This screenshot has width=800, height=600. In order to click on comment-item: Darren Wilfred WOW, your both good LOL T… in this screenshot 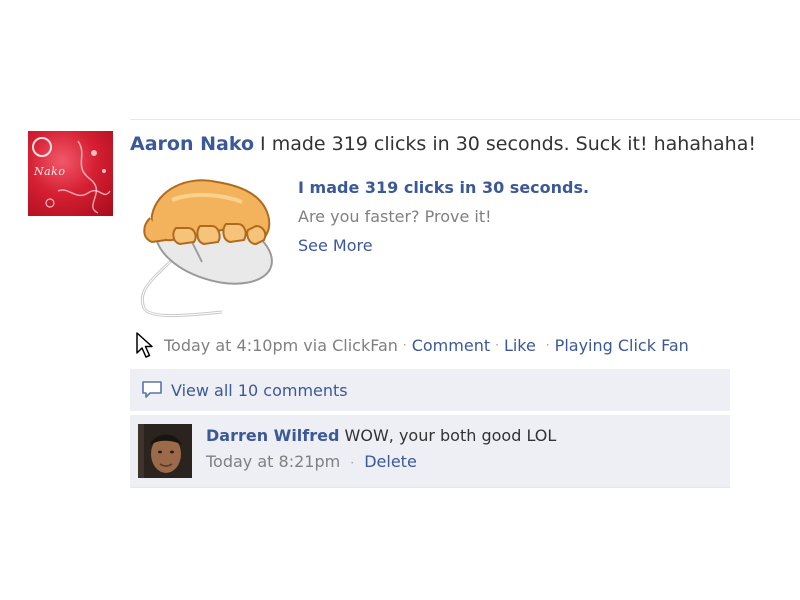, I will do `click(430, 451)`.